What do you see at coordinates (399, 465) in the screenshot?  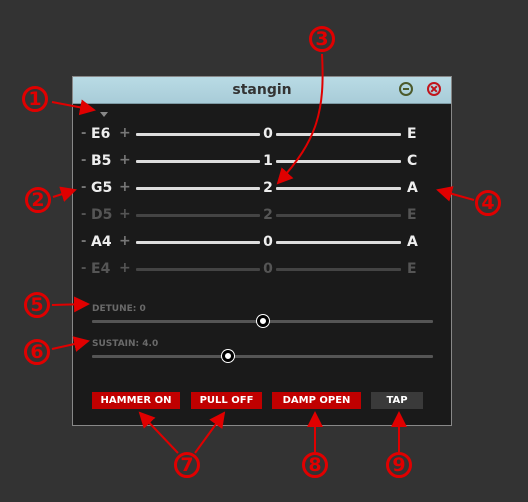 I see `callout-9: 9` at bounding box center [399, 465].